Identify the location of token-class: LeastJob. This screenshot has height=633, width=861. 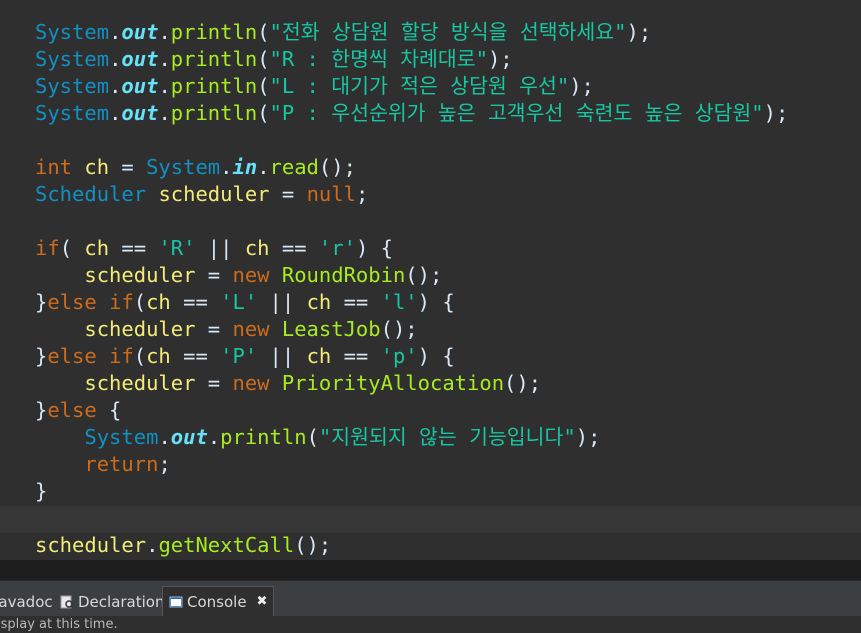
(331, 329).